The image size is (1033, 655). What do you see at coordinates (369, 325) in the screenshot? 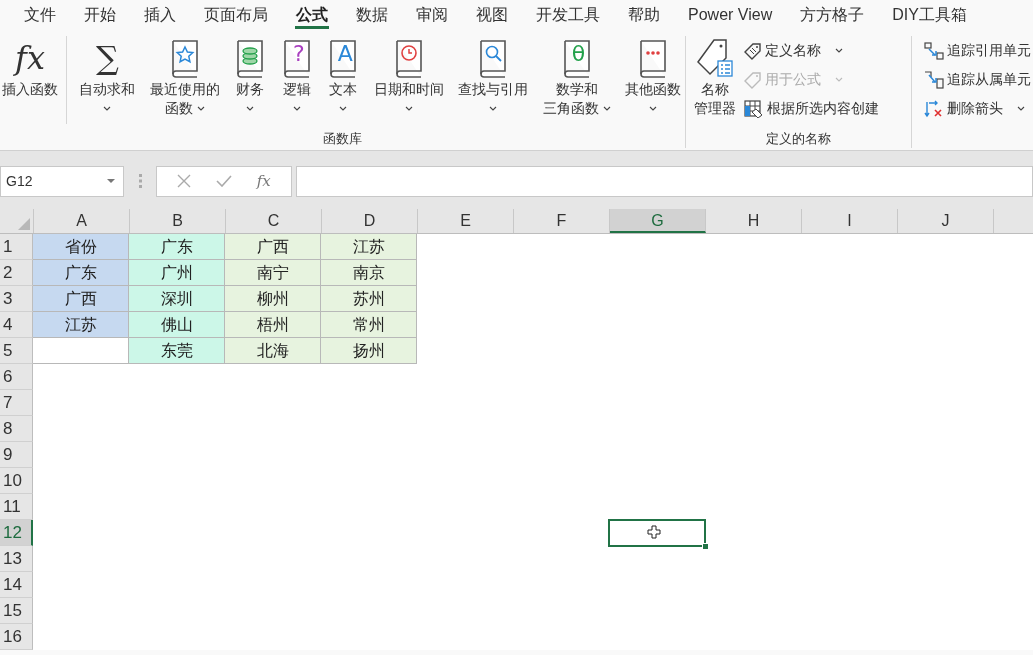
I see `table-cell: 常州` at bounding box center [369, 325].